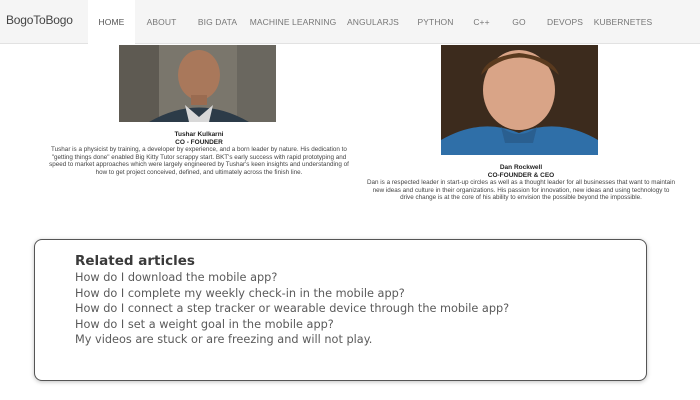  Describe the element at coordinates (435, 22) in the screenshot. I see `nav-item-python: PYTHON` at that location.